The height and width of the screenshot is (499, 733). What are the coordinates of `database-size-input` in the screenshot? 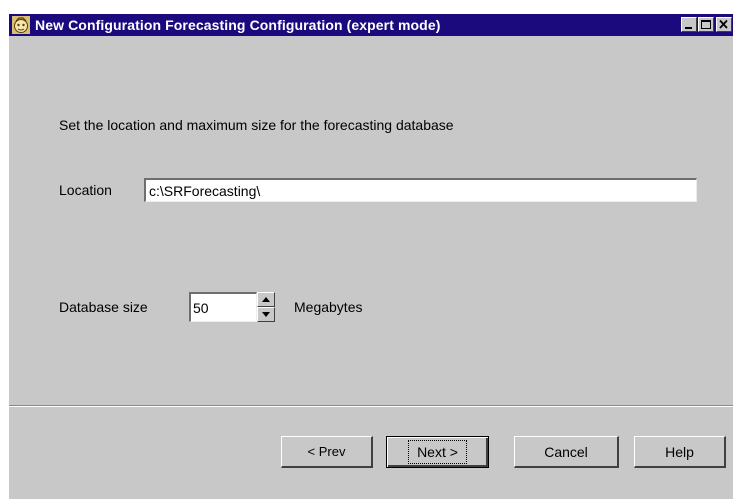 It's located at (223, 307).